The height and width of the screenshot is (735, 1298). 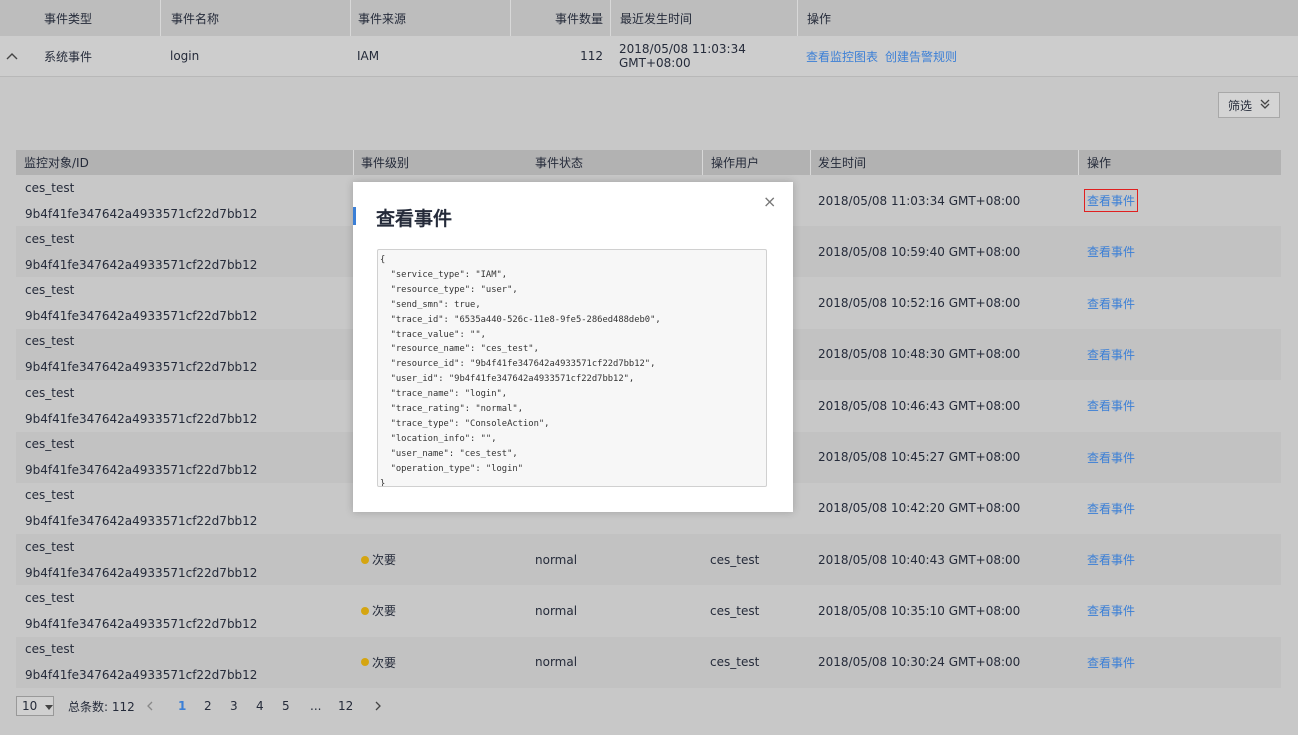 I want to click on occur-time: 2018/05/08 10:40:43 GMT+08:00, so click(x=919, y=559).